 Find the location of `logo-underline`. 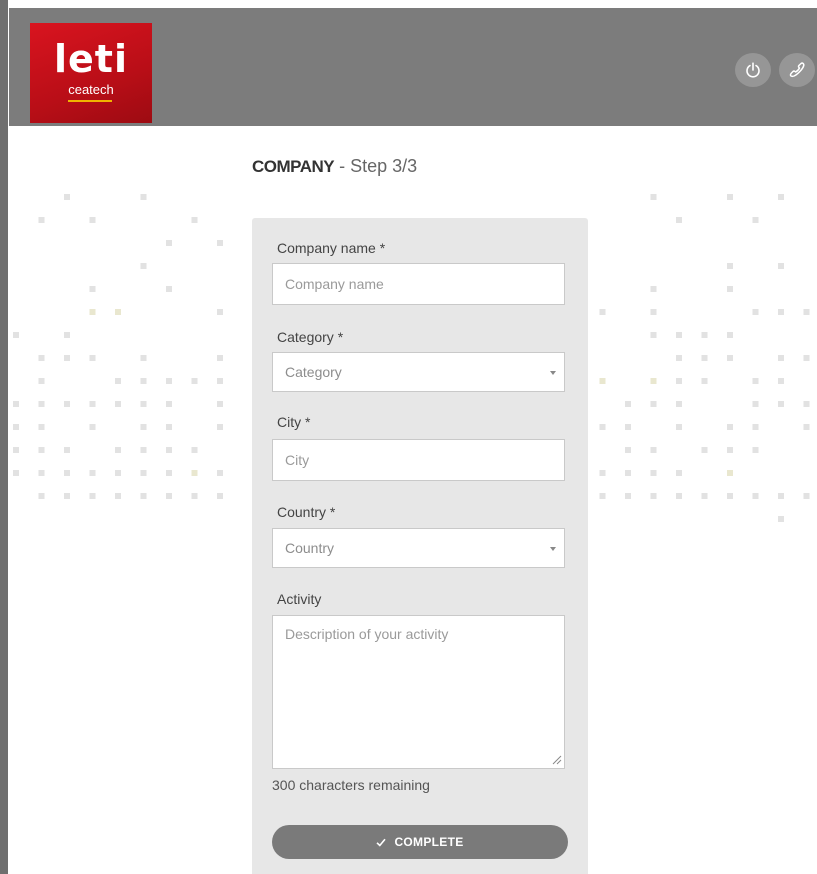

logo-underline is located at coordinates (90, 101).